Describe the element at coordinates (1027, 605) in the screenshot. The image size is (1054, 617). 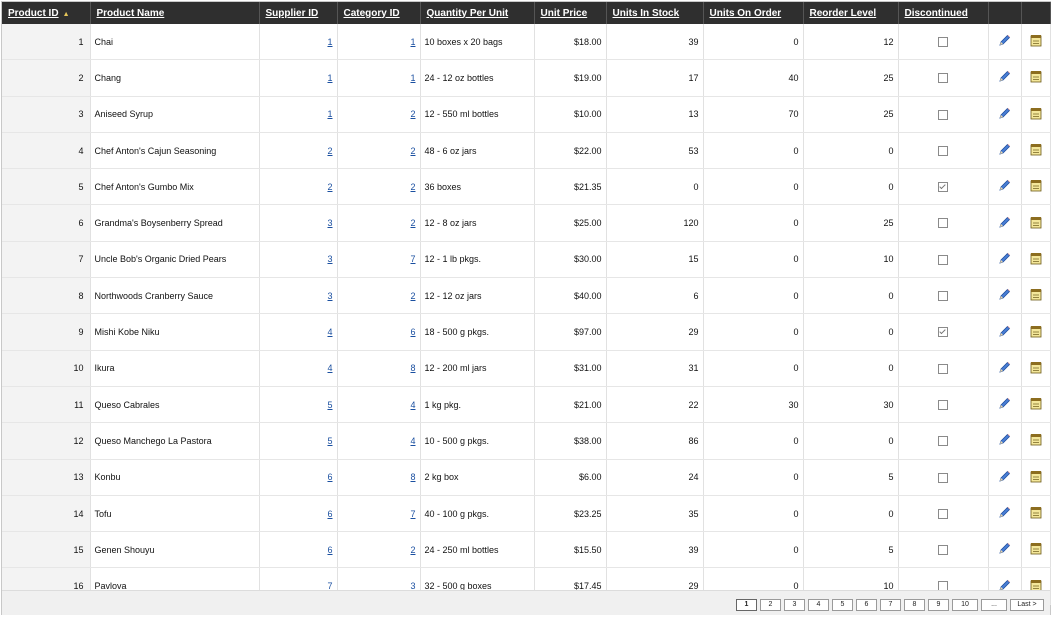
I see `last-page-button: Last >` at that location.